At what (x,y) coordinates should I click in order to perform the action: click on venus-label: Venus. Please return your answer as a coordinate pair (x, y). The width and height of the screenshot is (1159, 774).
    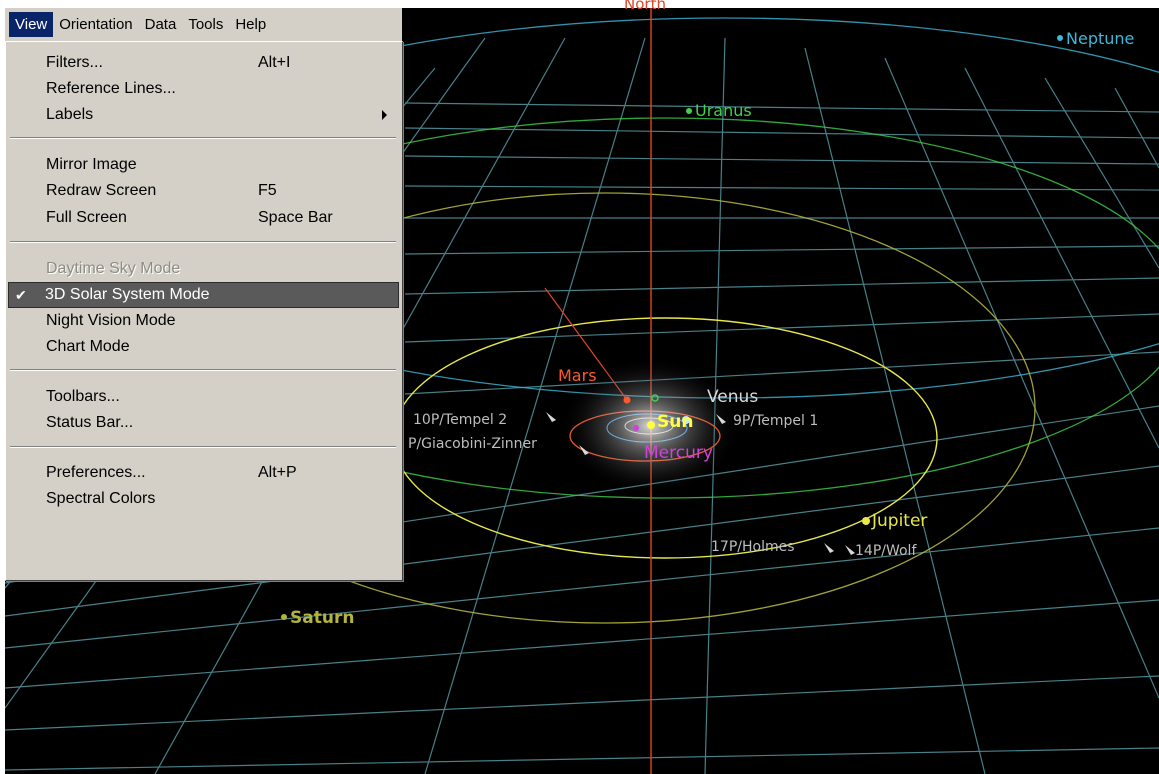
    Looking at the image, I should click on (732, 397).